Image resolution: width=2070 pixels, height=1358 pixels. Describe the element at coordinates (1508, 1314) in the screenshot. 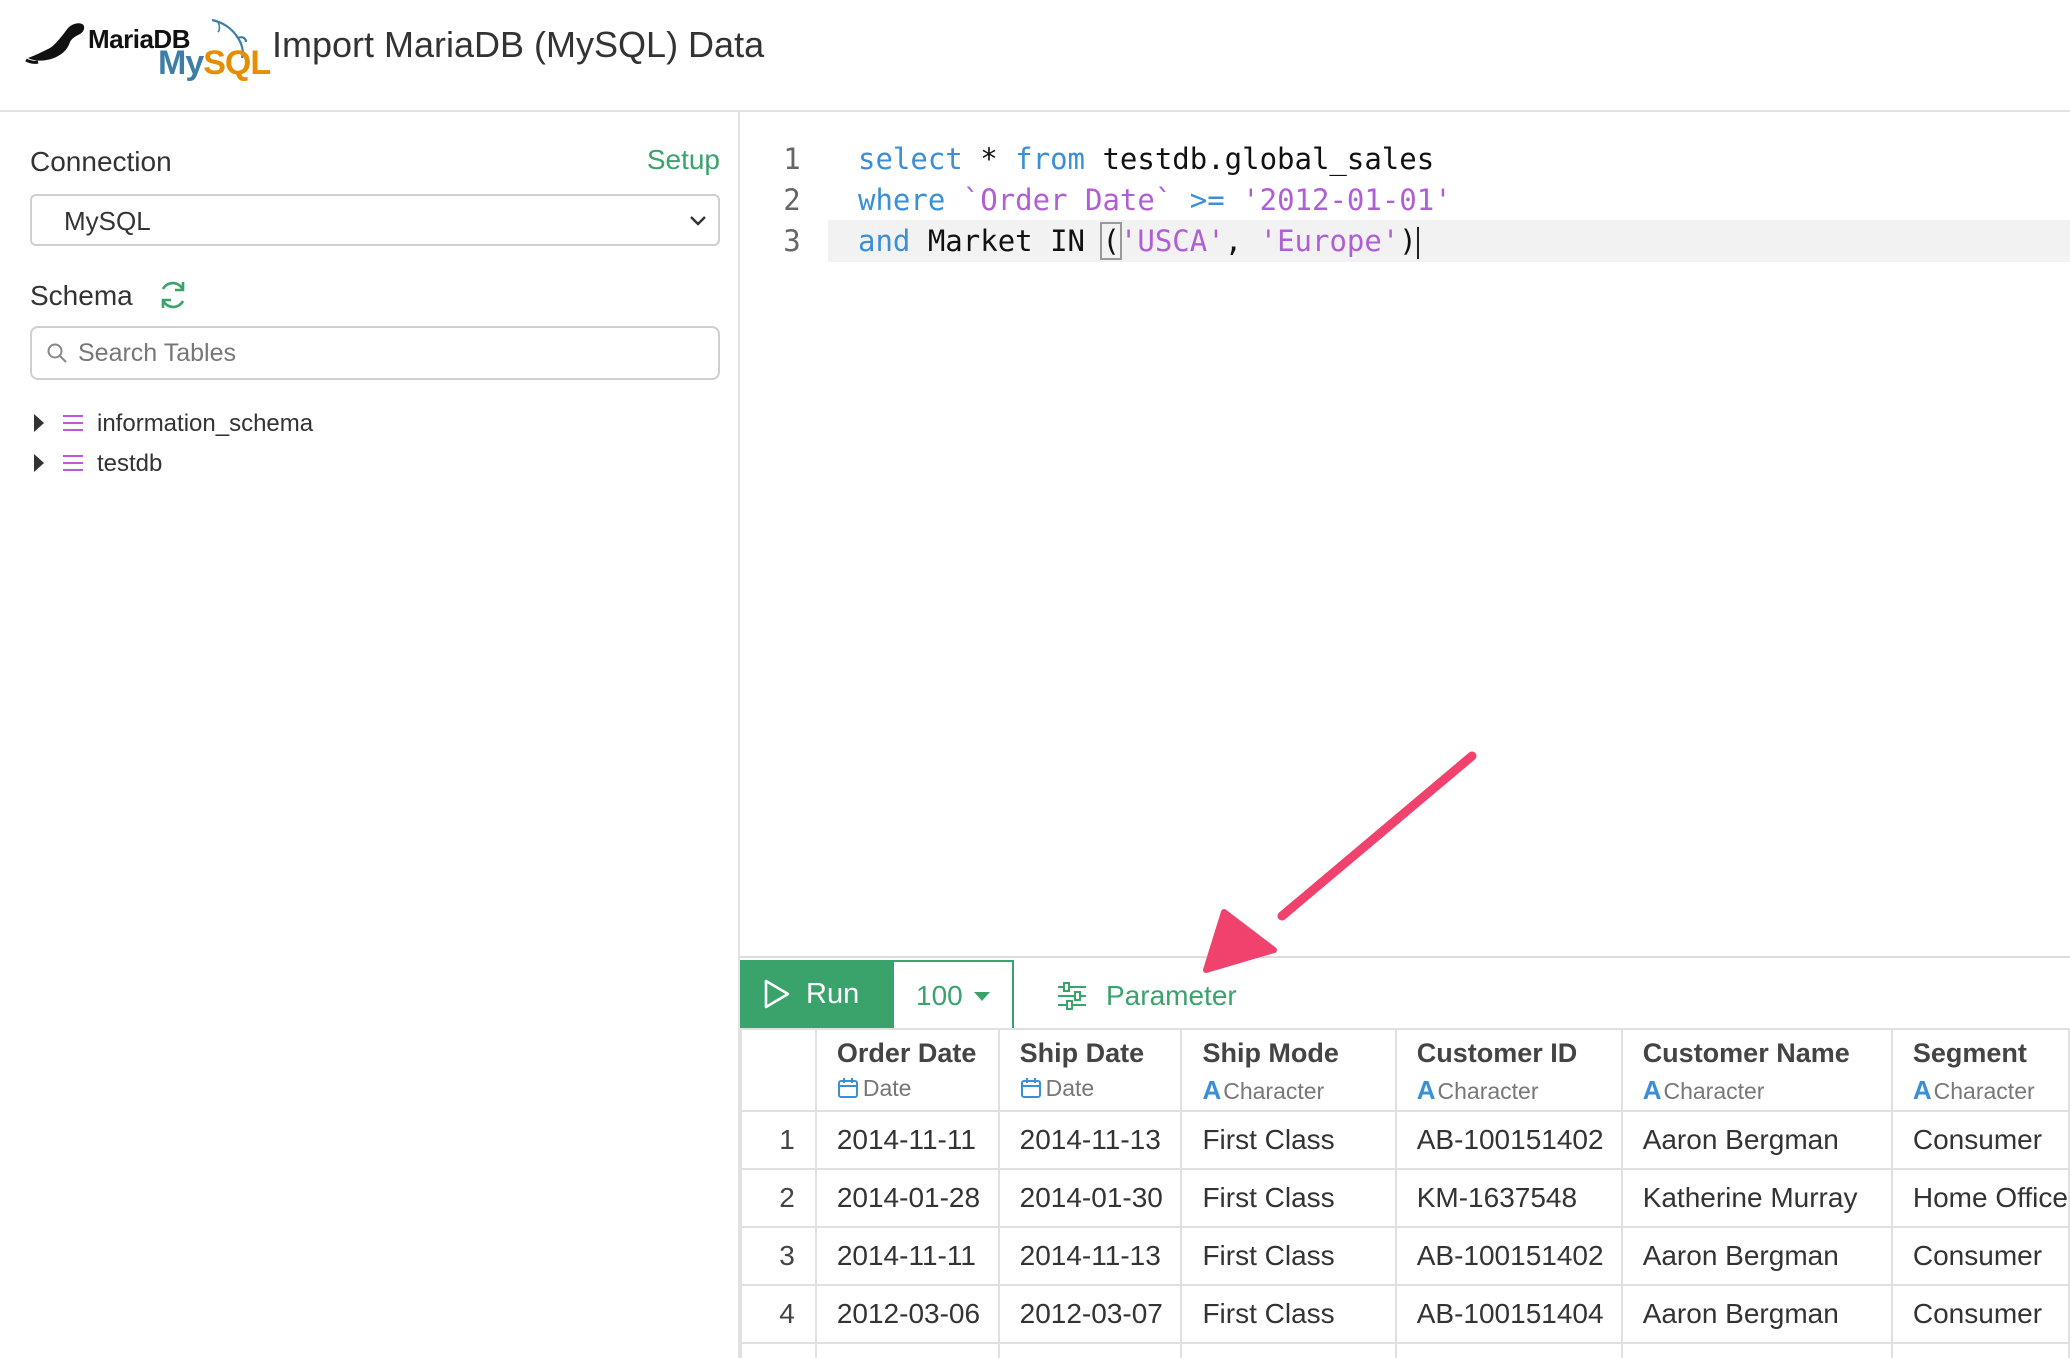

I see `table-cell: AB-100151404` at that location.